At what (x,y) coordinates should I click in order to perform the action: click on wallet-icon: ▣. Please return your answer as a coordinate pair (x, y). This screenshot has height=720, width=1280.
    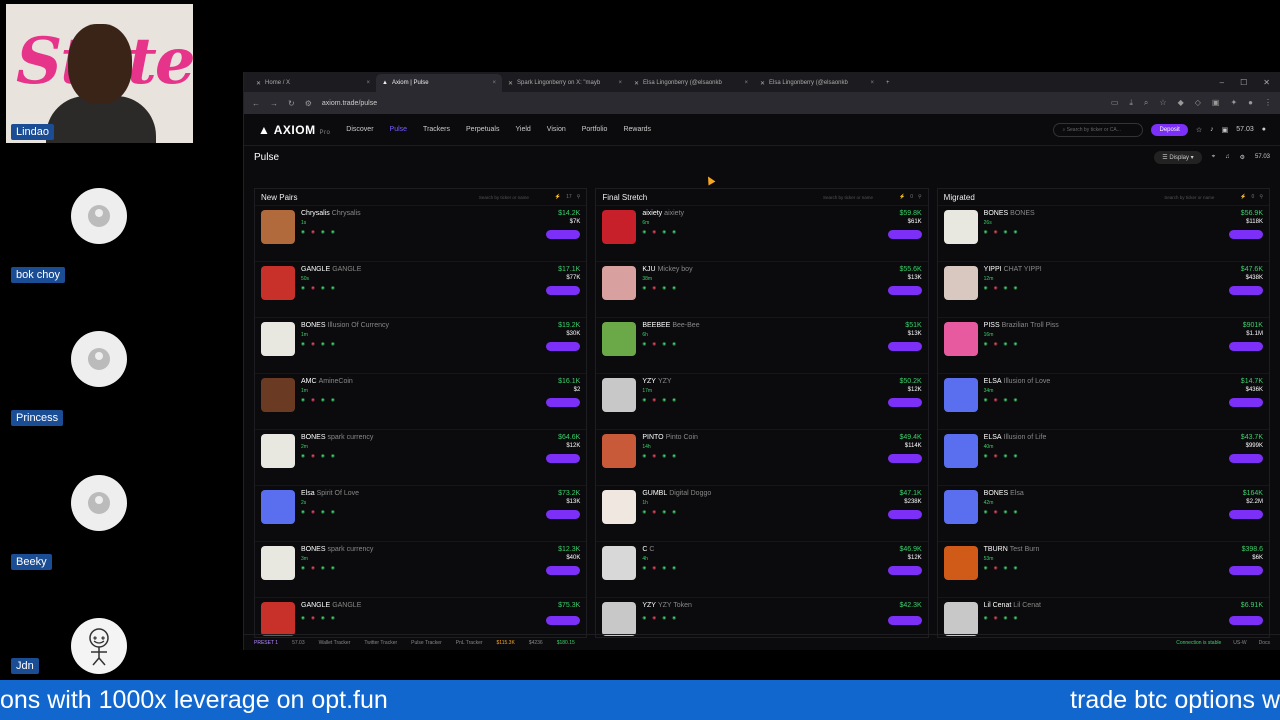
    Looking at the image, I should click on (1225, 130).